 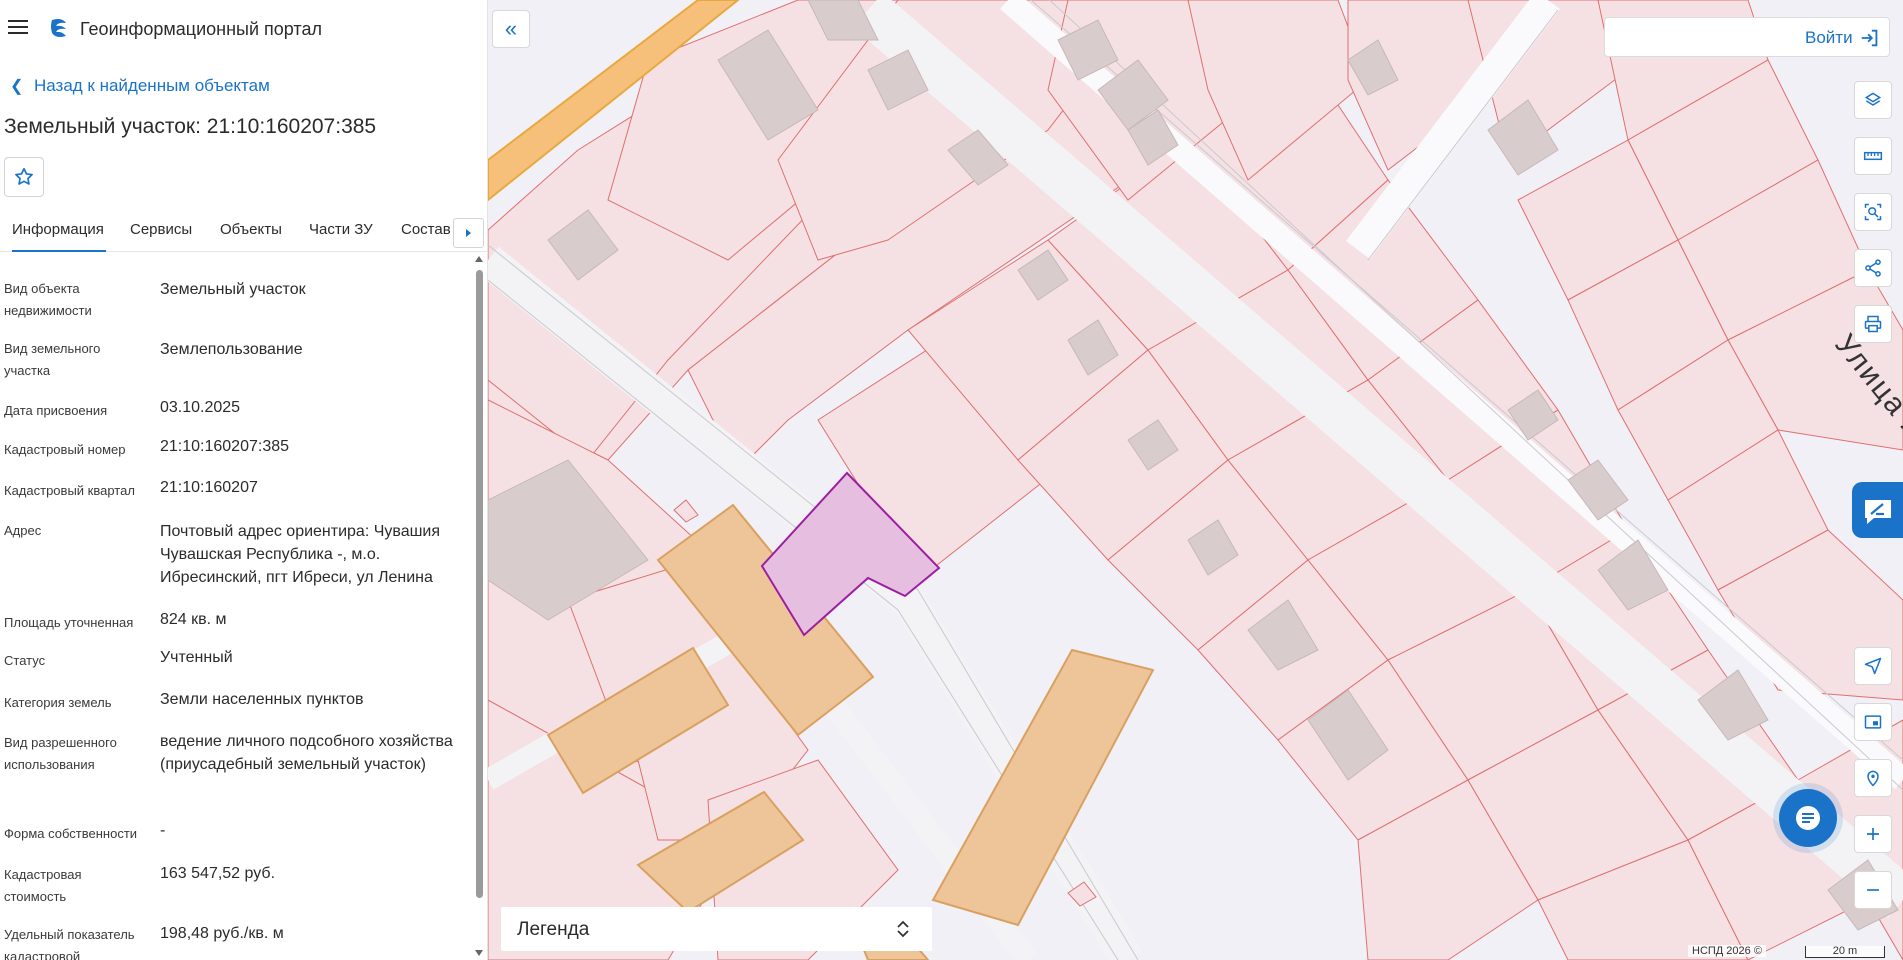 I want to click on layers-button, so click(x=1873, y=100).